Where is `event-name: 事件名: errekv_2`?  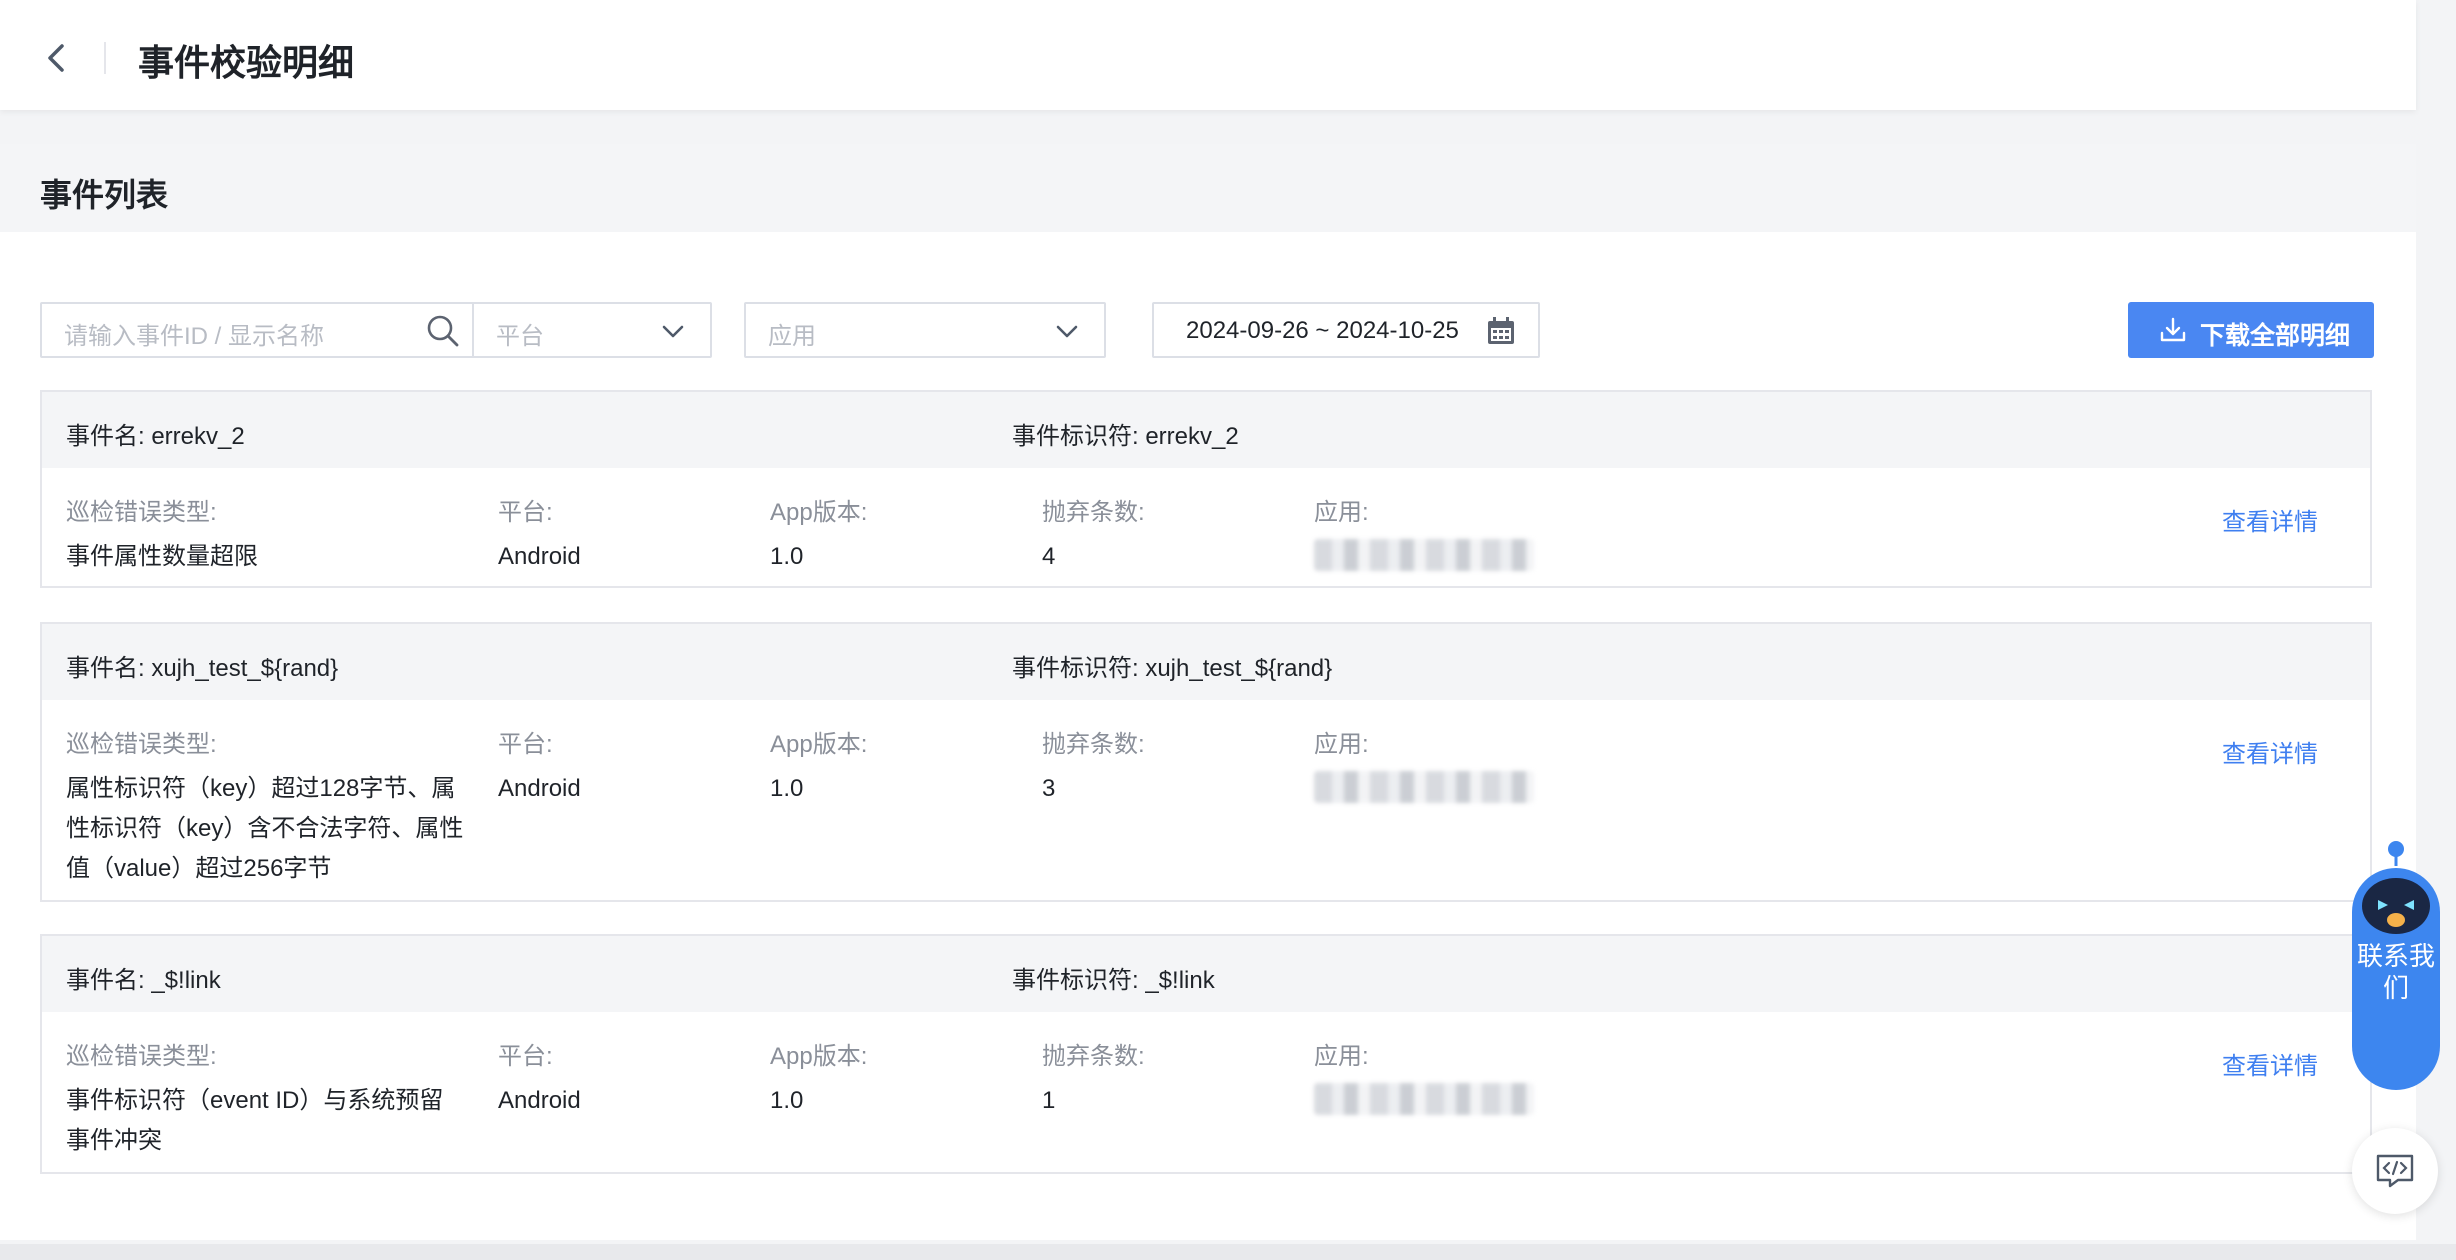 event-name: 事件名: errekv_2 is located at coordinates (155, 436).